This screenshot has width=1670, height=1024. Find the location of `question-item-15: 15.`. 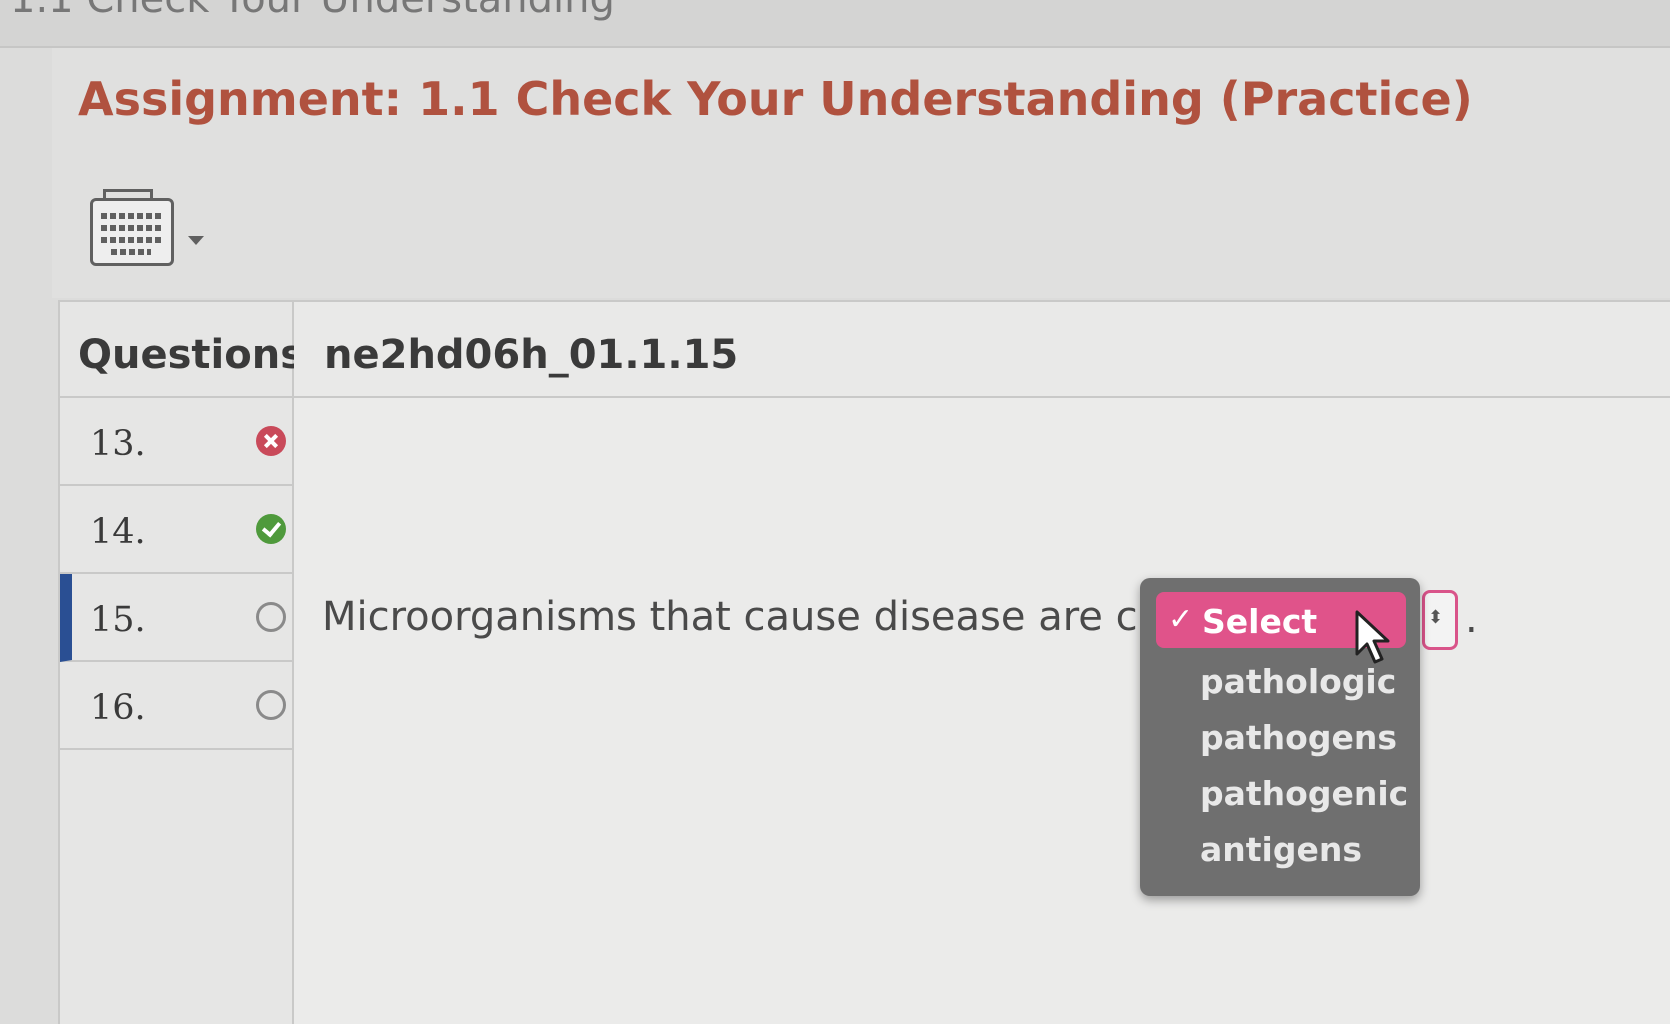

question-item-15: 15. is located at coordinates (176, 618).